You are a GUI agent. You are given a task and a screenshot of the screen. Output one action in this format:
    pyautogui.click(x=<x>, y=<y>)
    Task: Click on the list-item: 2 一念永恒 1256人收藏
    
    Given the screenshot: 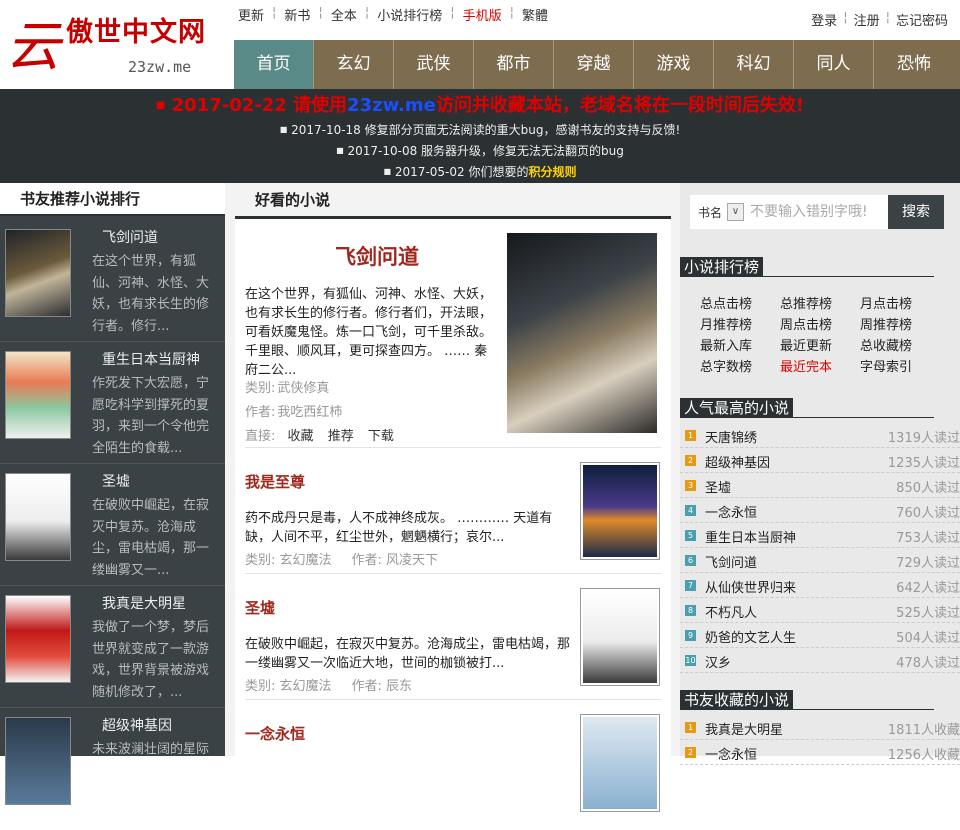 What is the action you would take?
    pyautogui.click(x=820, y=752)
    